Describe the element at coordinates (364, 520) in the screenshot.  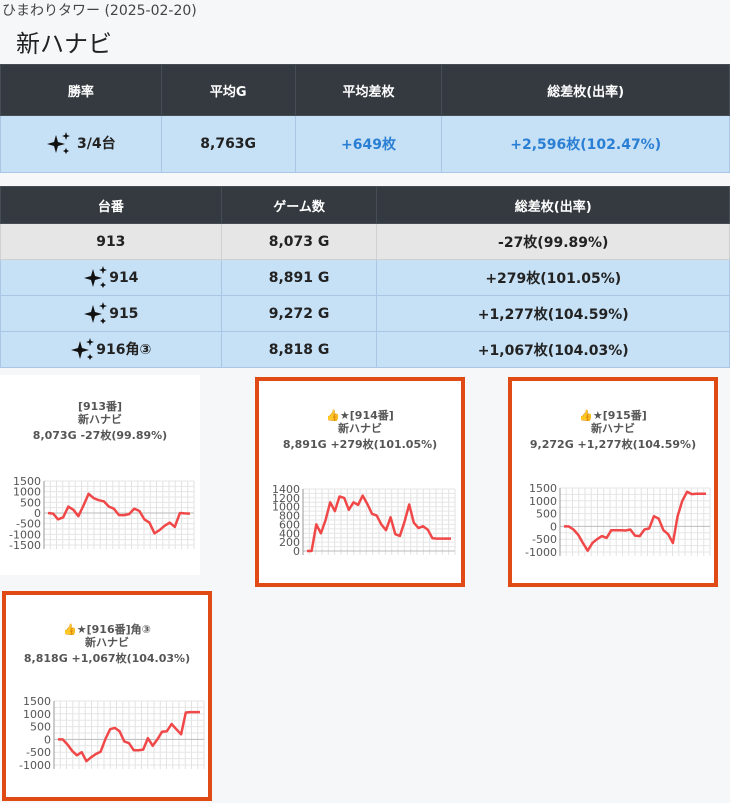
I see `line-chart-914: 1400120010008006004002000` at that location.